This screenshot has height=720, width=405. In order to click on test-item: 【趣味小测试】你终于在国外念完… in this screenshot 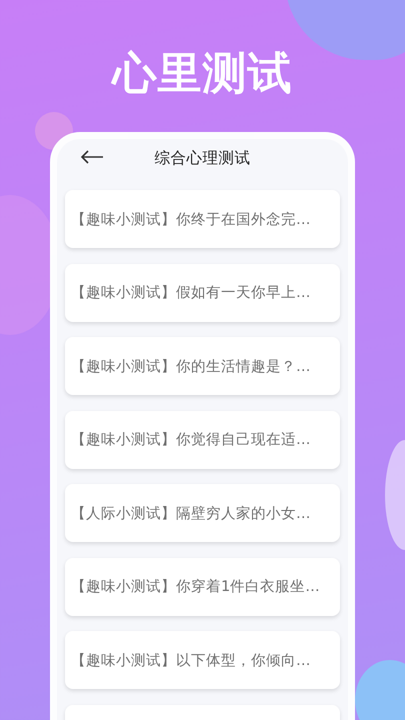, I will do `click(202, 219)`.